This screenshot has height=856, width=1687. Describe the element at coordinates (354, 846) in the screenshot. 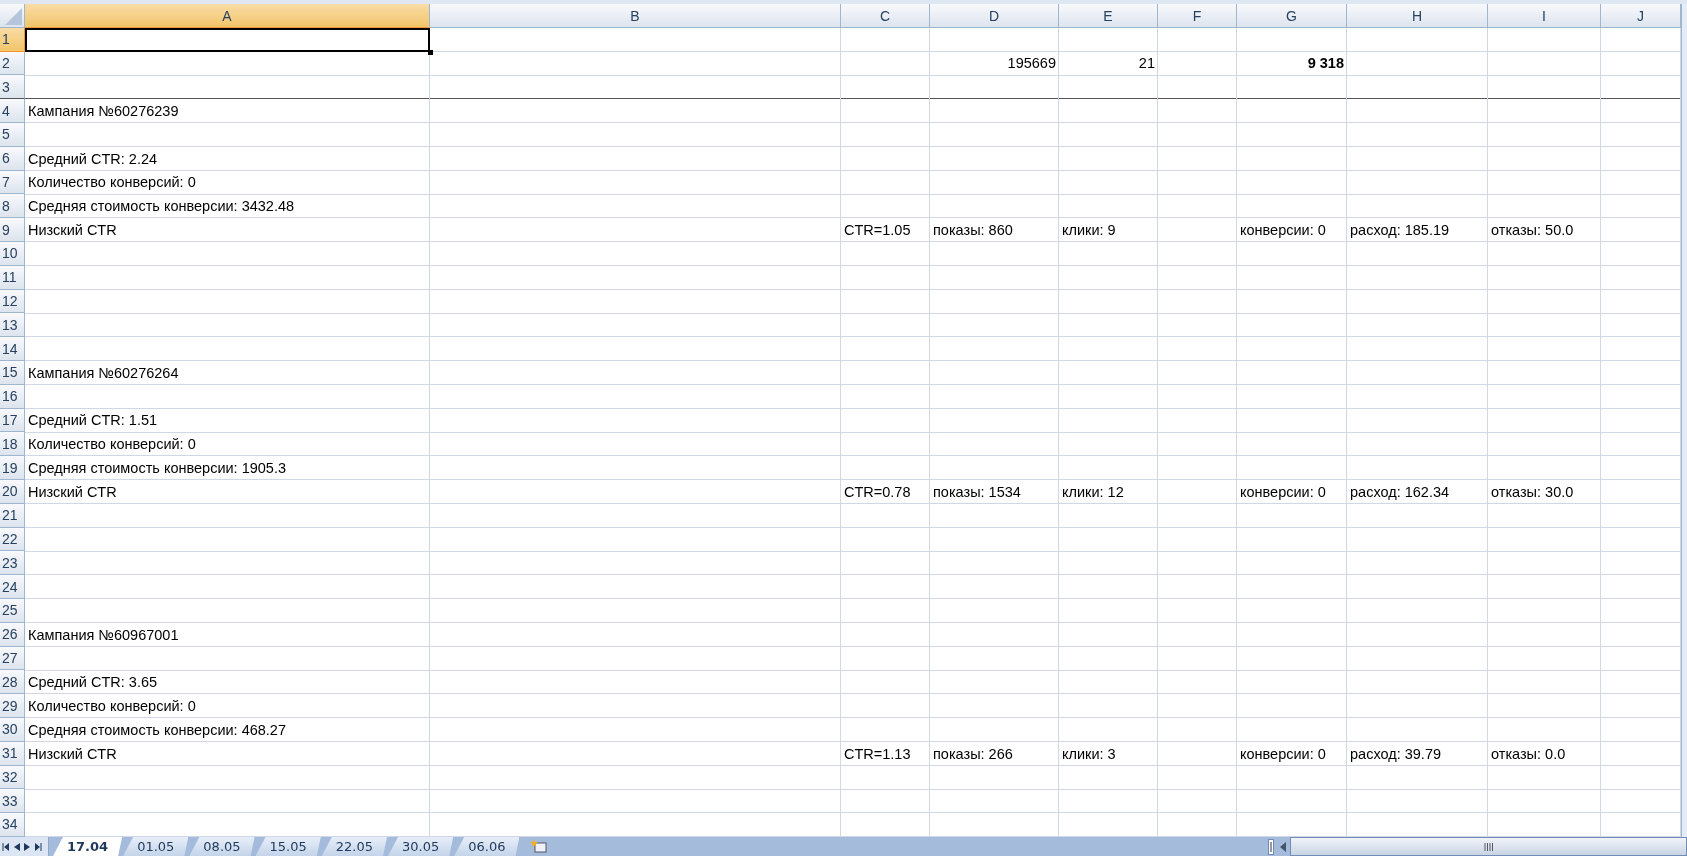

I see `sheet-tab: 22.05` at that location.